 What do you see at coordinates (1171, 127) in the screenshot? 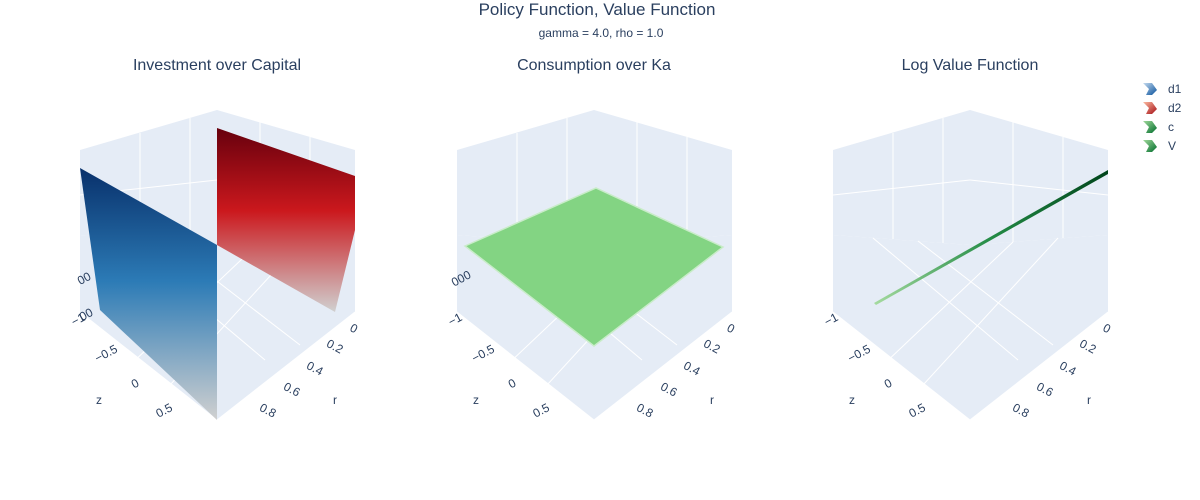
I see `legend-label: c` at bounding box center [1171, 127].